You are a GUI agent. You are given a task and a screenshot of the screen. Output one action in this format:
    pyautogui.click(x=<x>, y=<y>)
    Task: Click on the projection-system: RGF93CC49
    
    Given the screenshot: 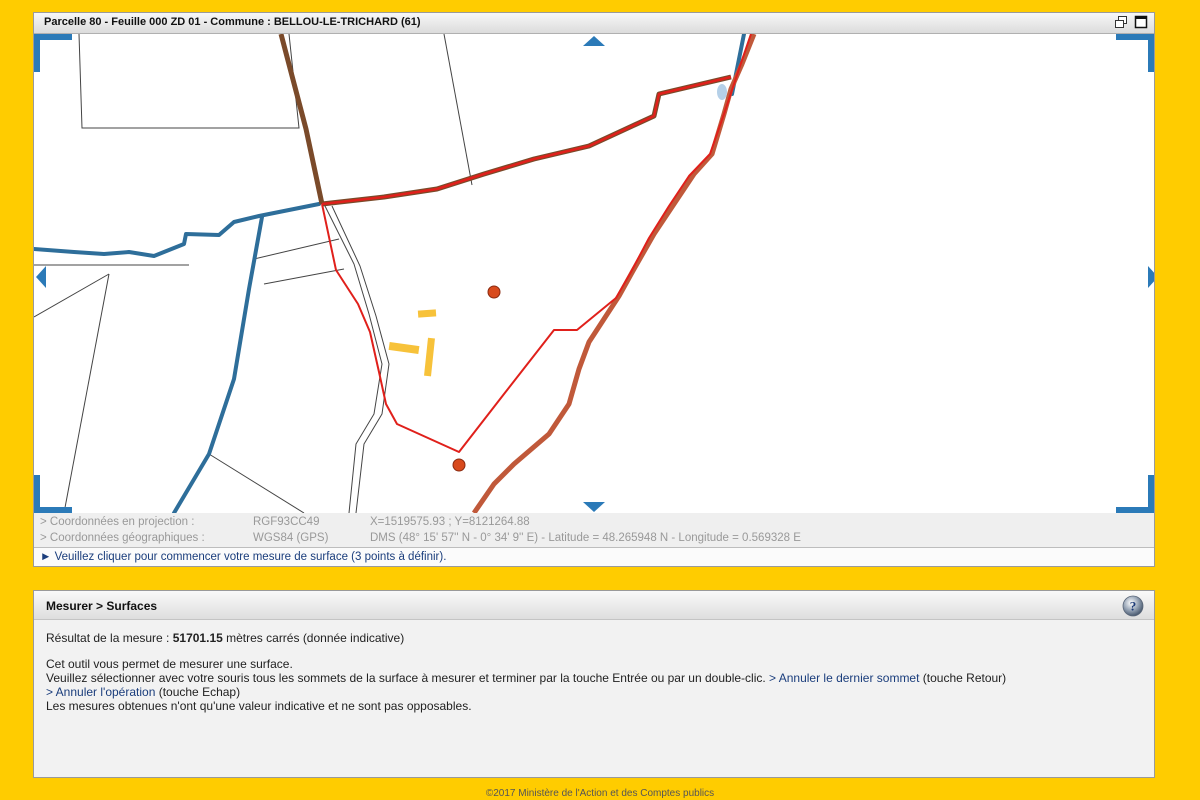 What is the action you would take?
    pyautogui.click(x=286, y=522)
    